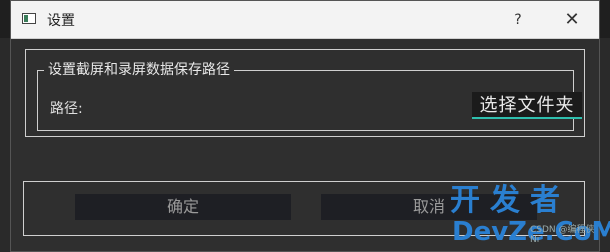 Image resolution: width=610 pixels, height=252 pixels. What do you see at coordinates (183, 207) in the screenshot?
I see `ok-button: 确定` at bounding box center [183, 207].